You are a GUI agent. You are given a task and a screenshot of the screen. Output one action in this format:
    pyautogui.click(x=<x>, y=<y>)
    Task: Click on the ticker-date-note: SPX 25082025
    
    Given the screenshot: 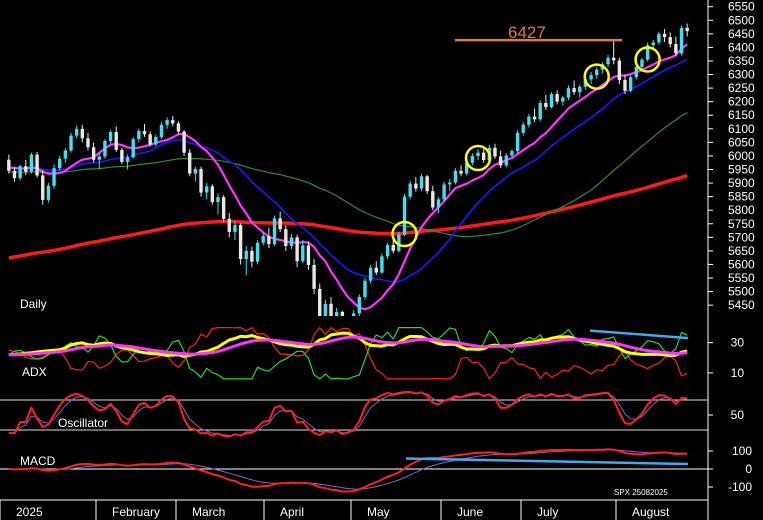 What is the action you would take?
    pyautogui.click(x=641, y=492)
    